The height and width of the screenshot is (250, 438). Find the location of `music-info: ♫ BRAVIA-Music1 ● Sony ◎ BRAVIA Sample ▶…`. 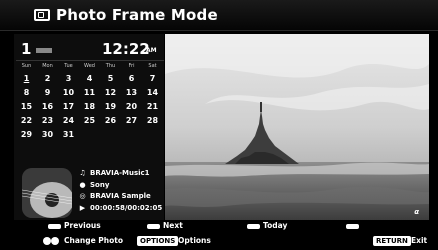

music-info: ♫ BRAVIA-Music1 ● Sony ◎ BRAVIA Sample ▶… is located at coordinates (120, 191).